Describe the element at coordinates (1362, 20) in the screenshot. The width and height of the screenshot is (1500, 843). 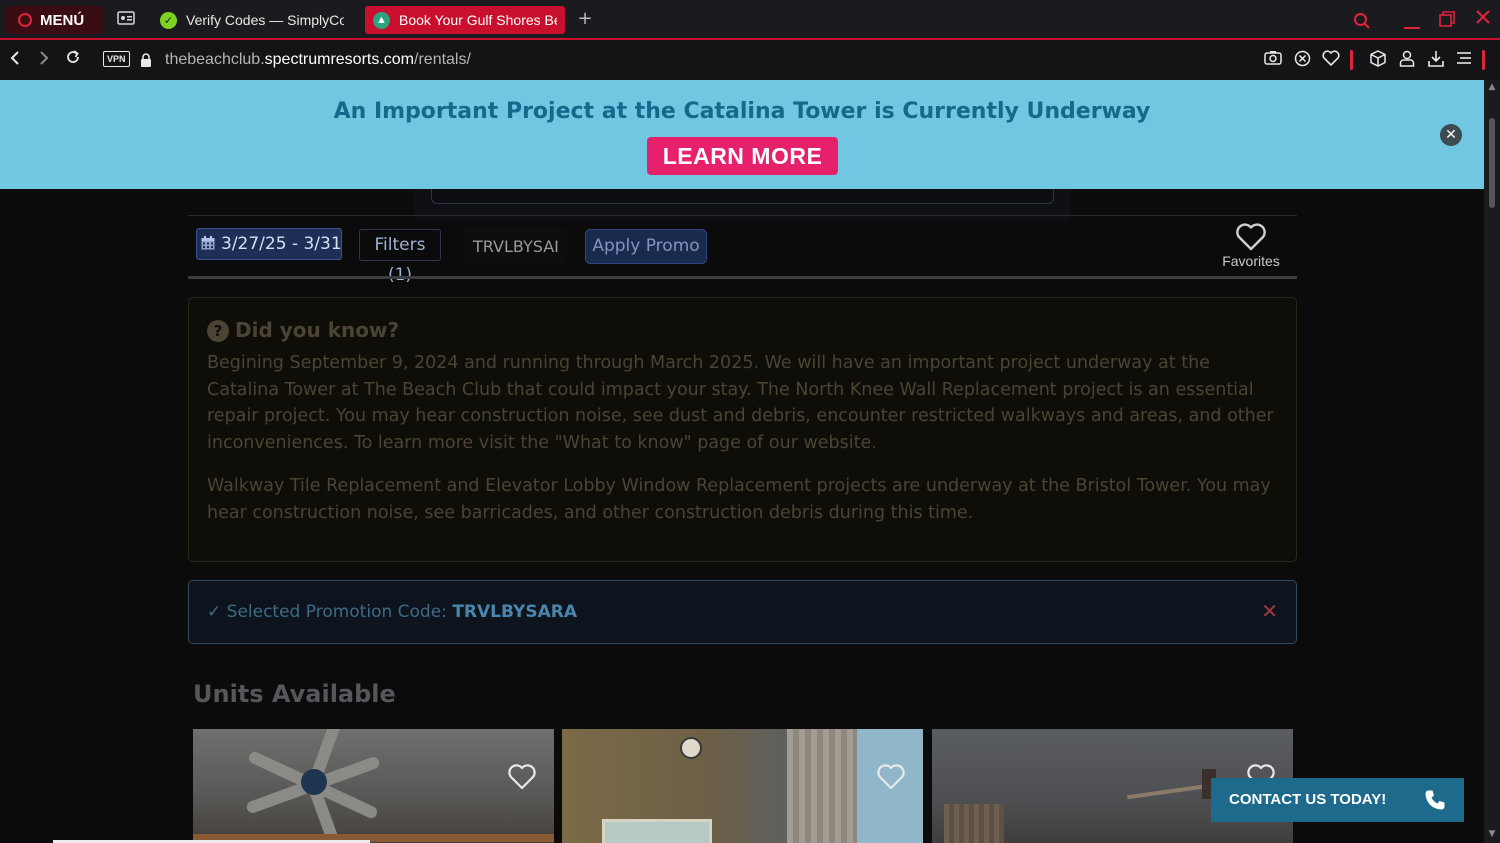
I see `search-tabs-icon` at that location.